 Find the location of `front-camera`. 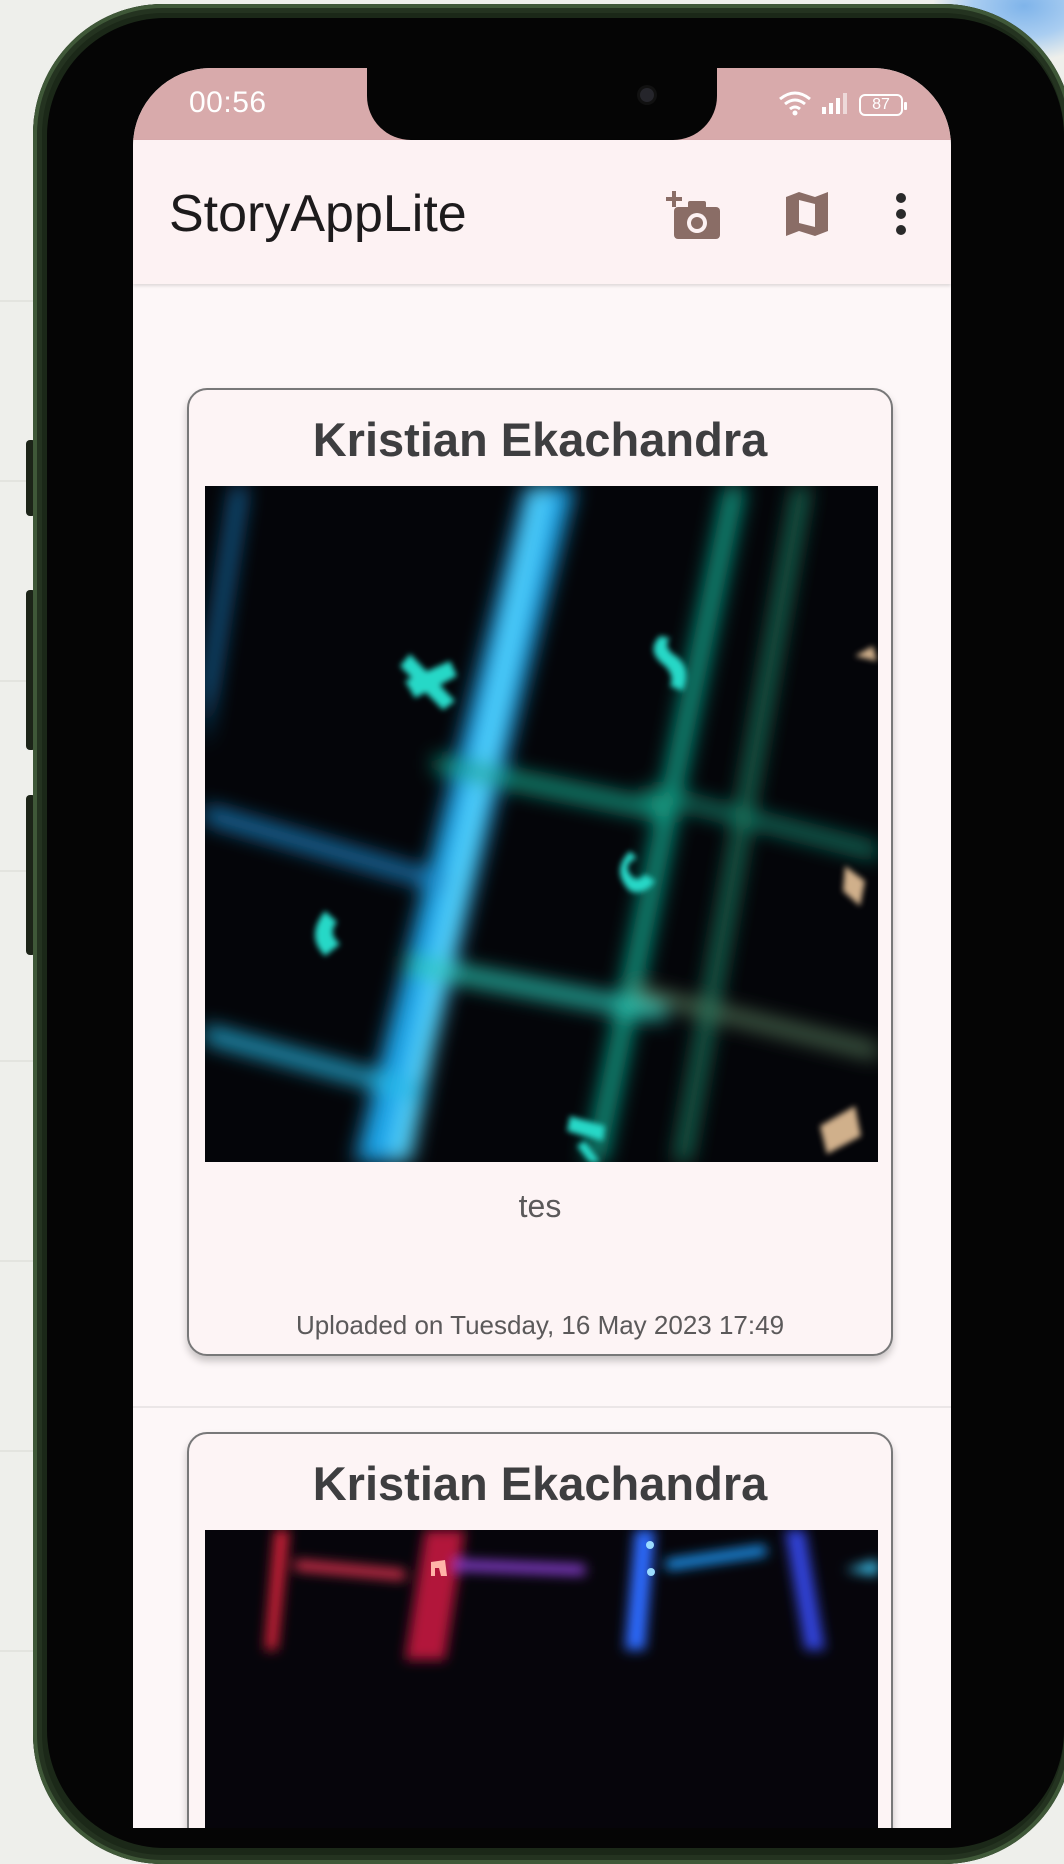

front-camera is located at coordinates (647, 95).